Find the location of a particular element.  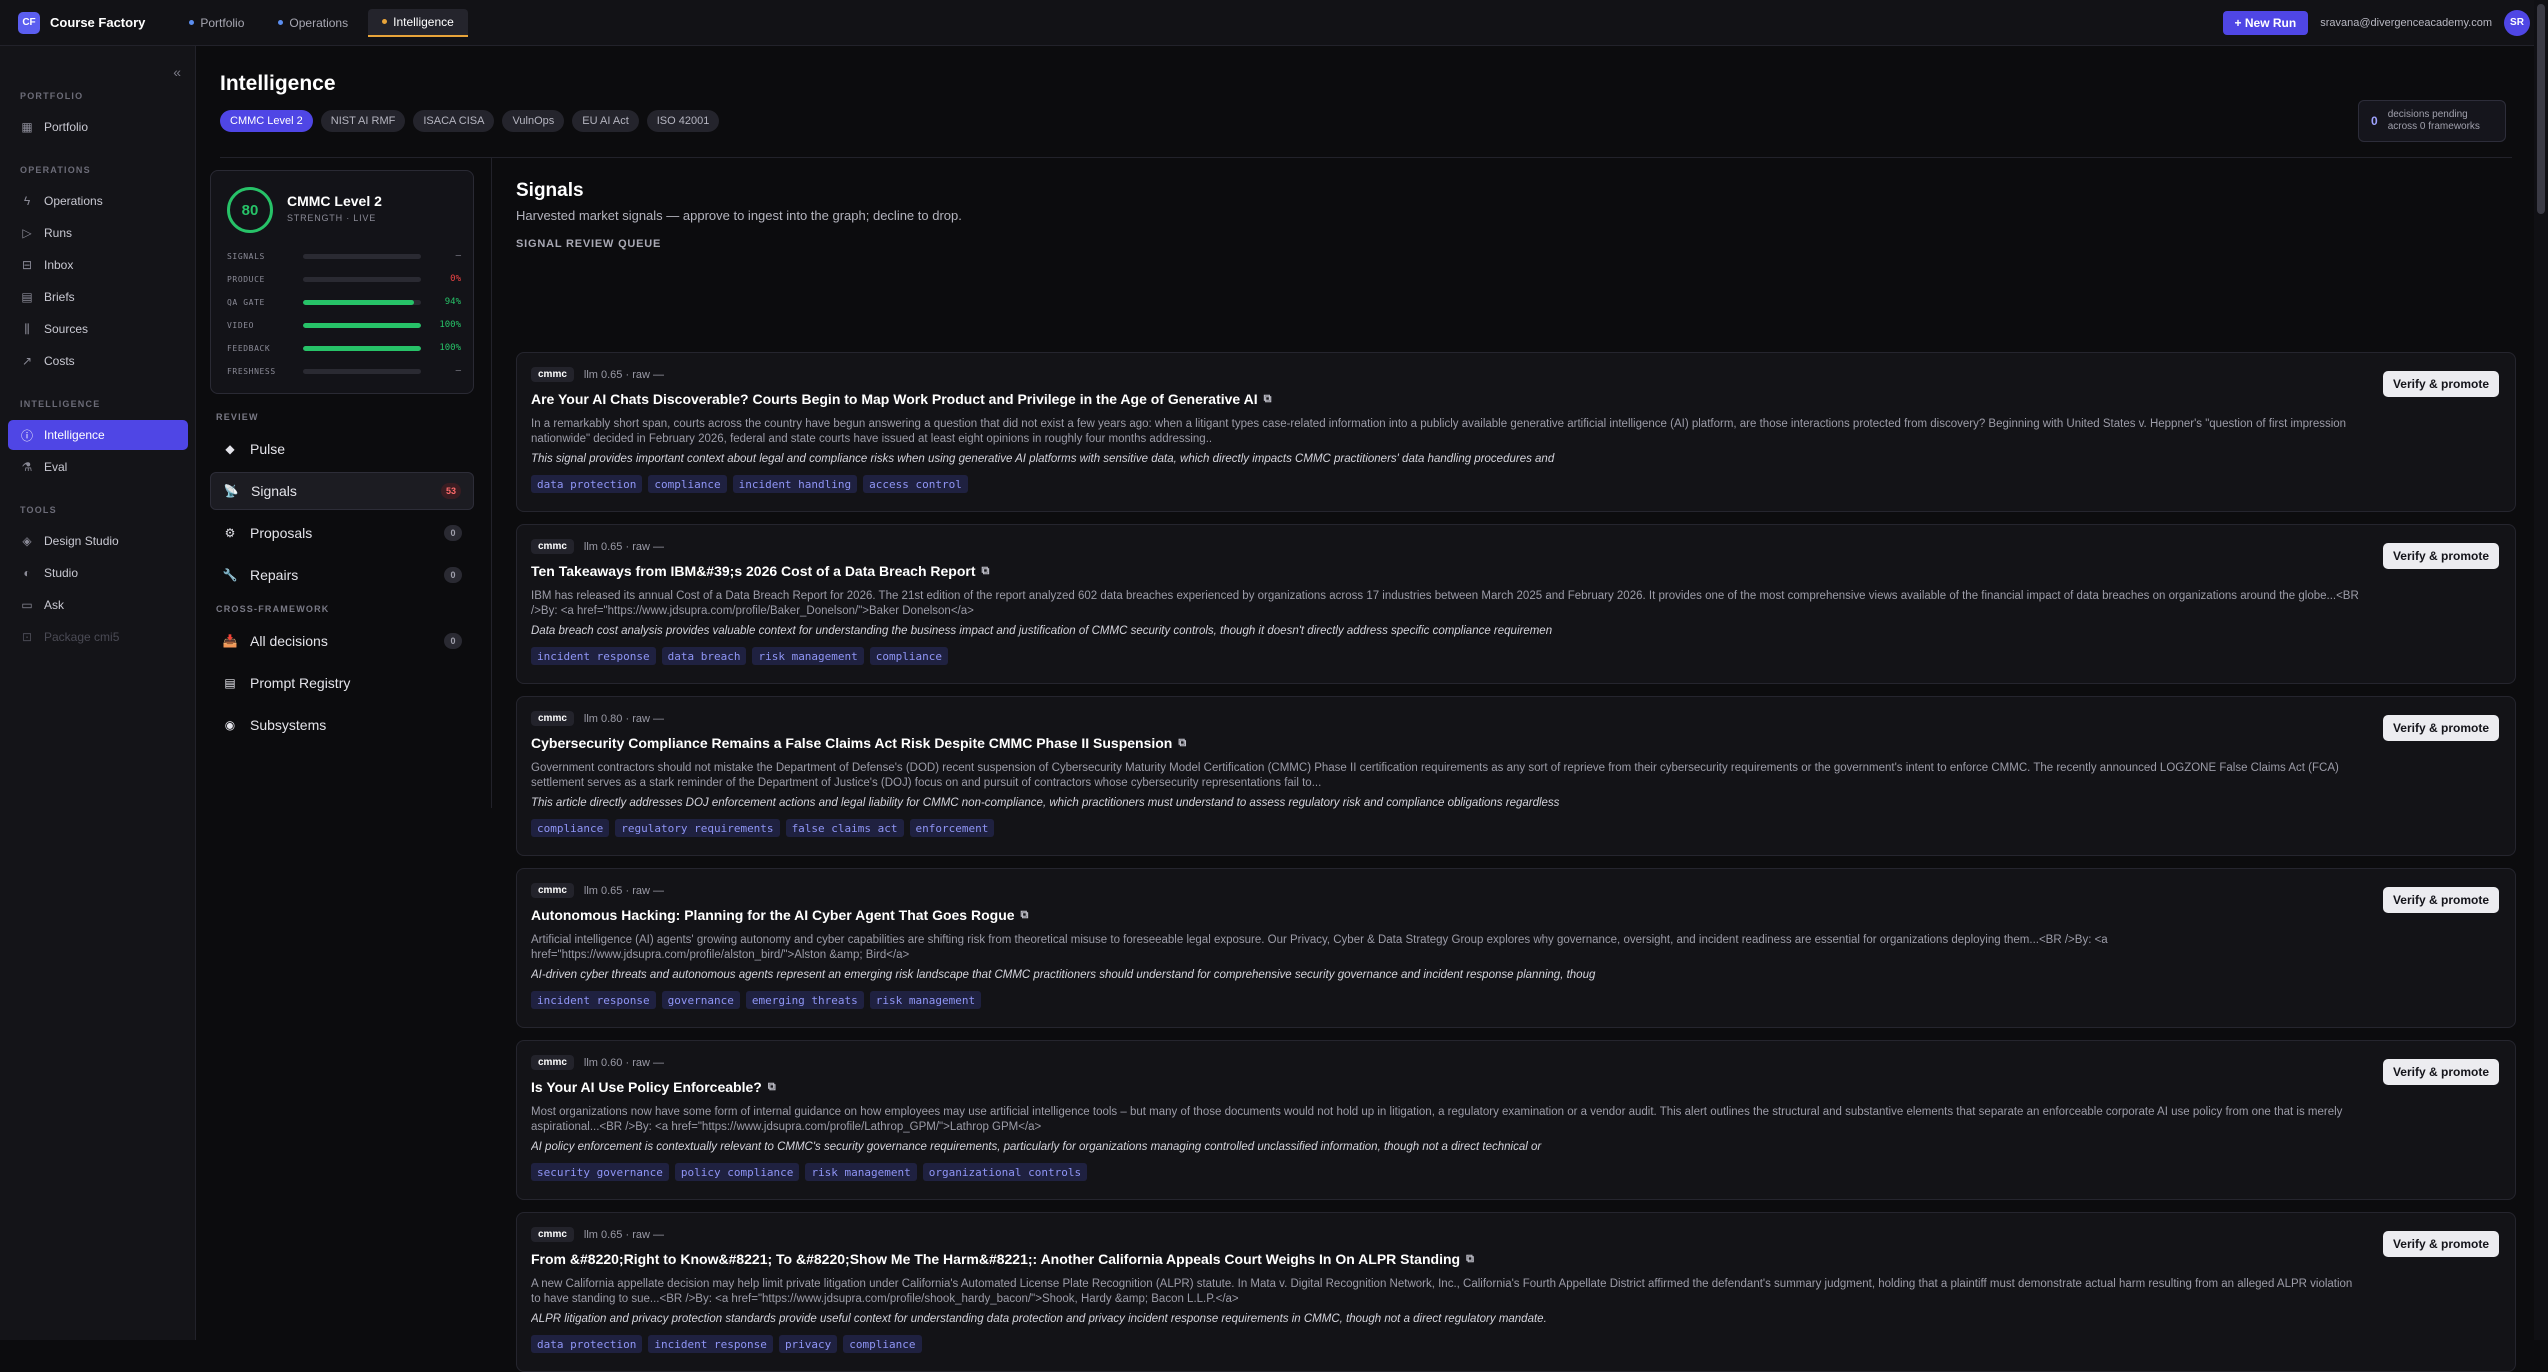

sidebar-section-tools: TOOLS is located at coordinates (38, 510).